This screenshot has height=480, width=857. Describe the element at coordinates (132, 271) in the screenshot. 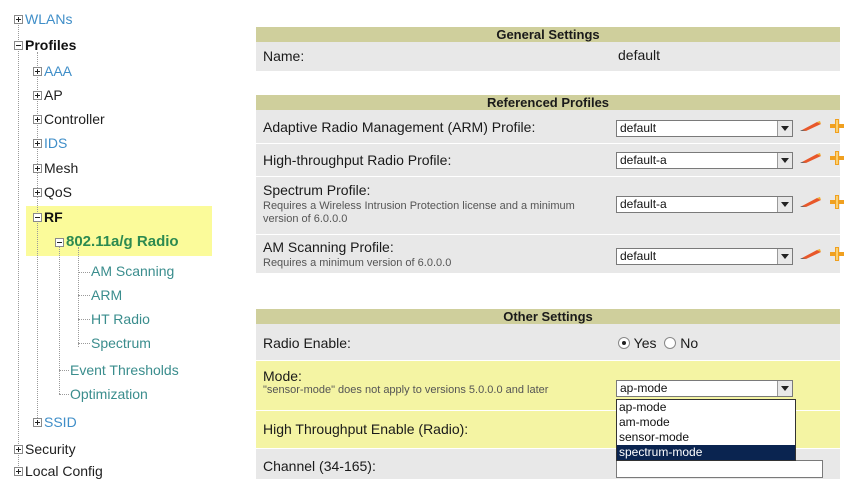

I see `tree-item-am-scanning: AM Scanning` at that location.